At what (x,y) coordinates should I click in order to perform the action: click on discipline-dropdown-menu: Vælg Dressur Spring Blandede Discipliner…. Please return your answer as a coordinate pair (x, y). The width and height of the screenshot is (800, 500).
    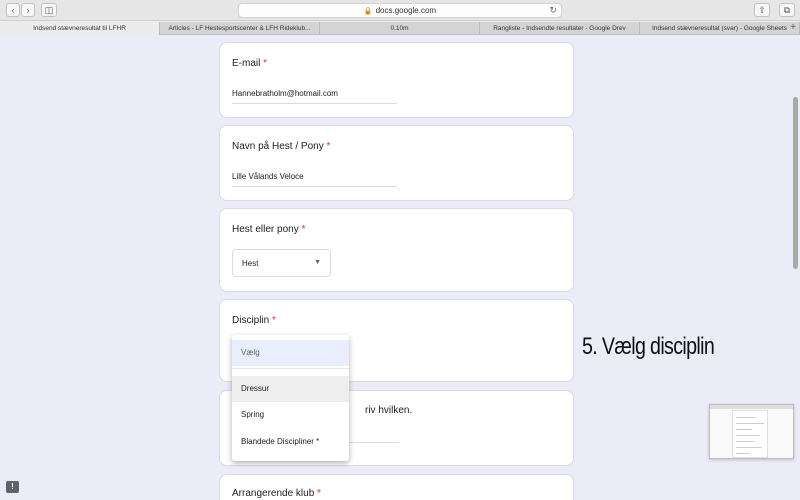
    Looking at the image, I should click on (290, 398).